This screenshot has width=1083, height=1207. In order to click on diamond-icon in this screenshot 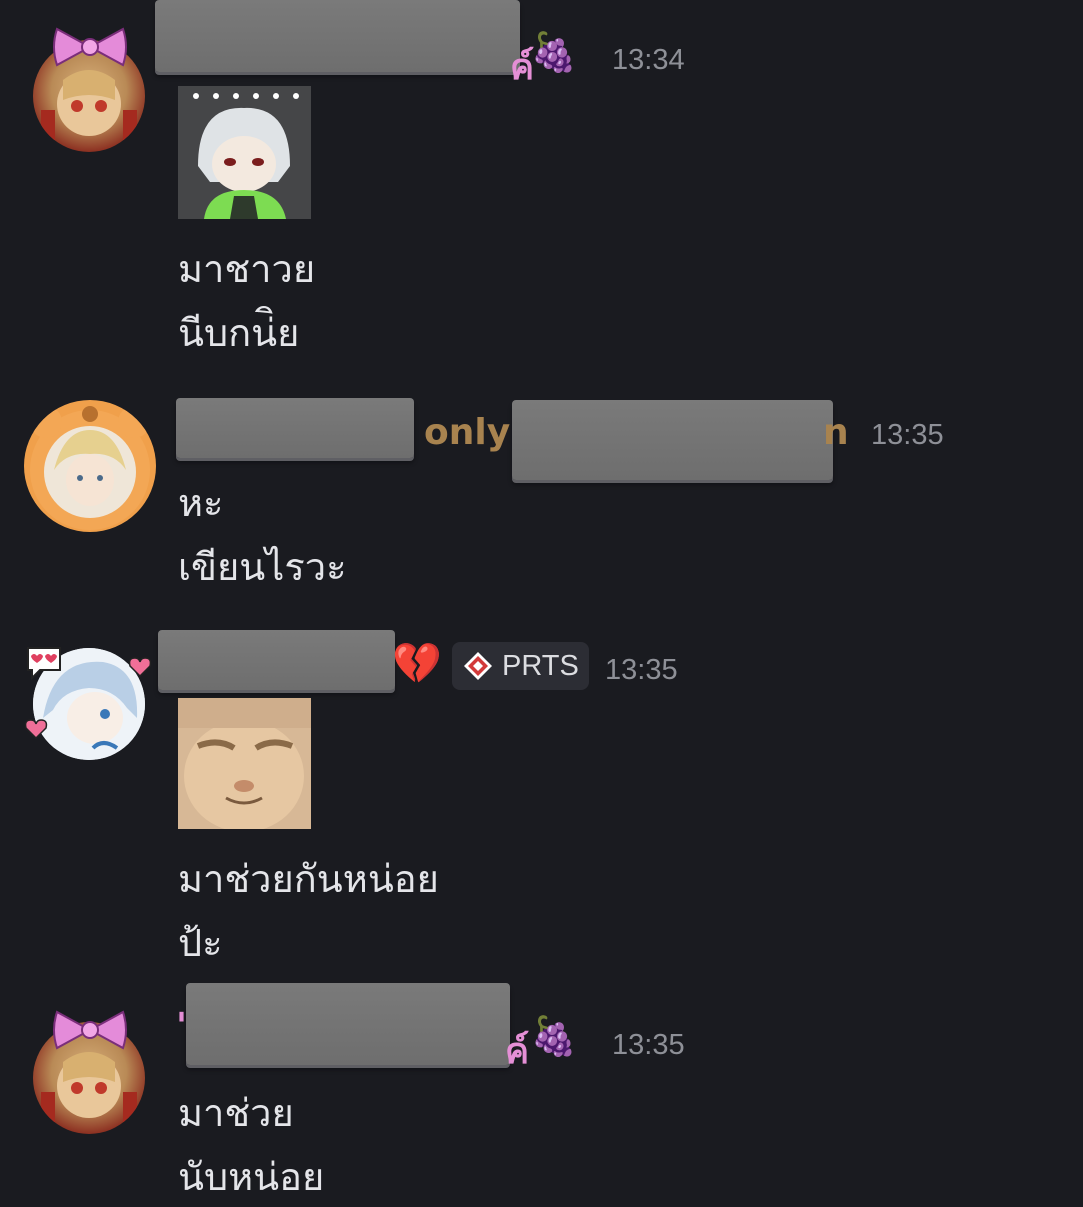, I will do `click(478, 666)`.